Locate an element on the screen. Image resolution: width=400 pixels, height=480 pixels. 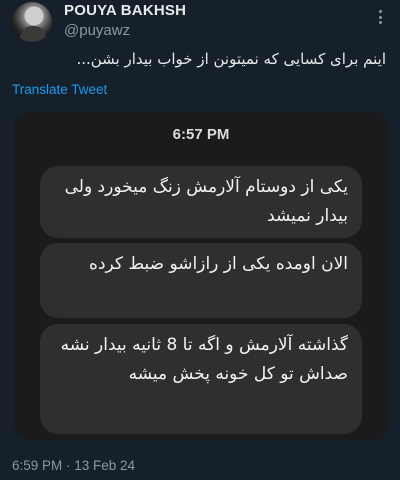
author-avatar is located at coordinates (32, 22).